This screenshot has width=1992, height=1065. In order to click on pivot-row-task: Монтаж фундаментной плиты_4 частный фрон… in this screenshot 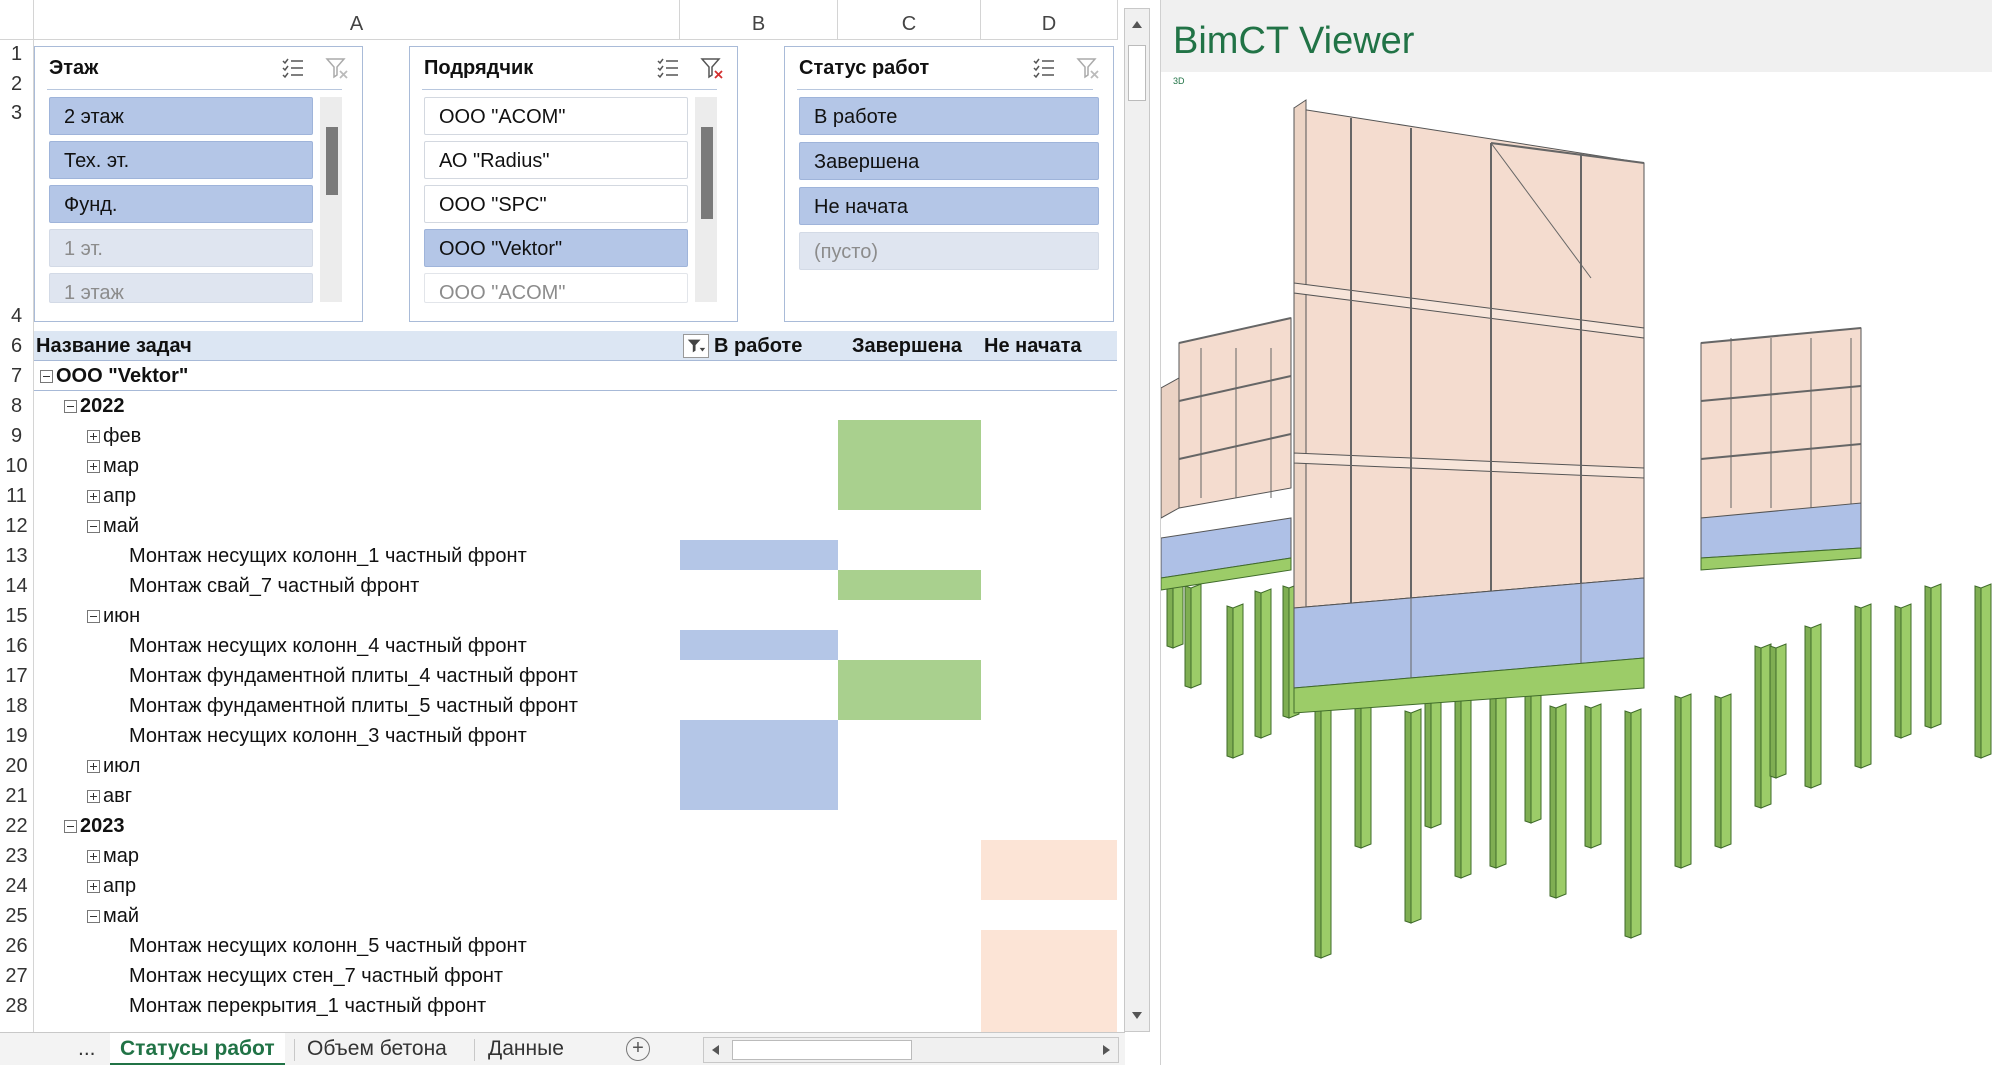, I will do `click(353, 676)`.